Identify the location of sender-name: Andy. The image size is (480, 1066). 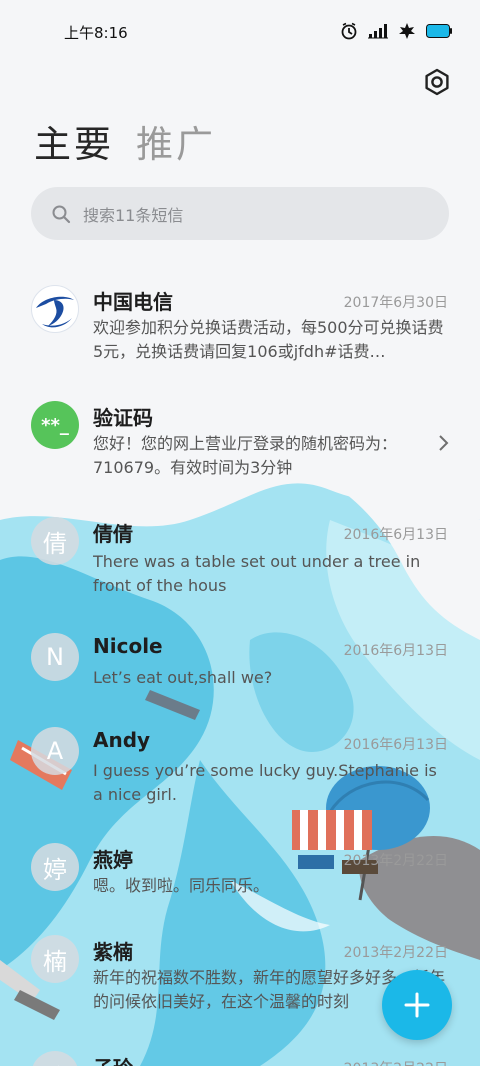
(122, 740).